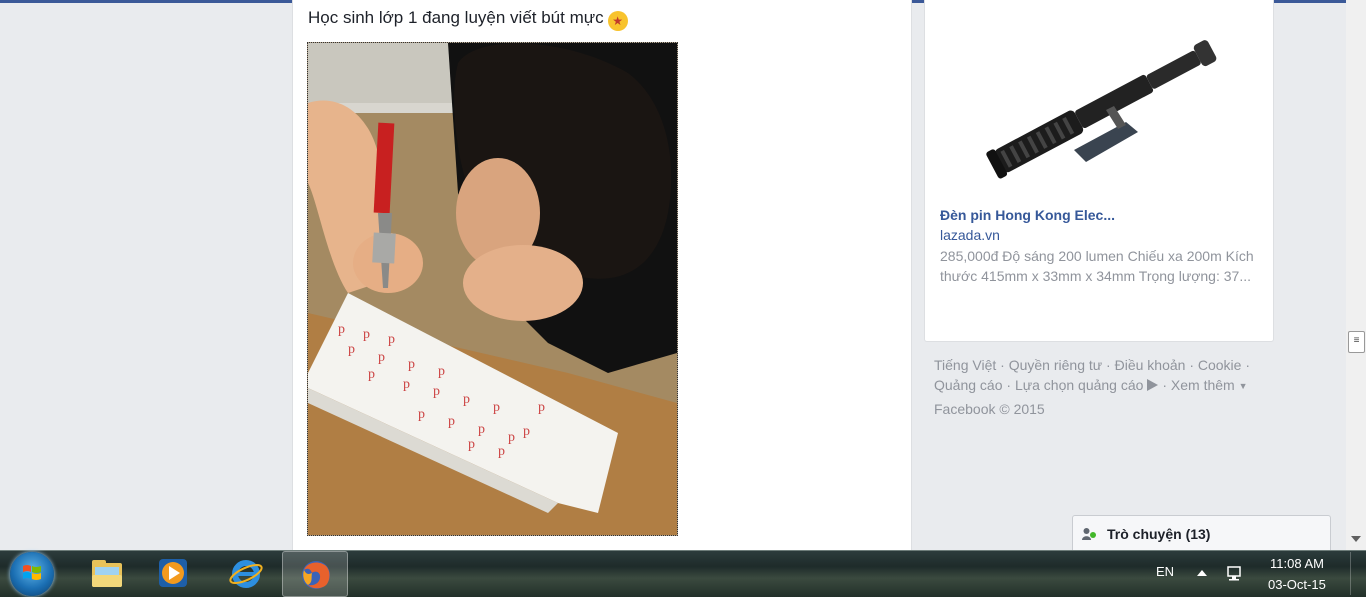 This screenshot has width=1366, height=597. Describe the element at coordinates (970, 235) in the screenshot. I see `ad-domain: lazada.vn` at that location.